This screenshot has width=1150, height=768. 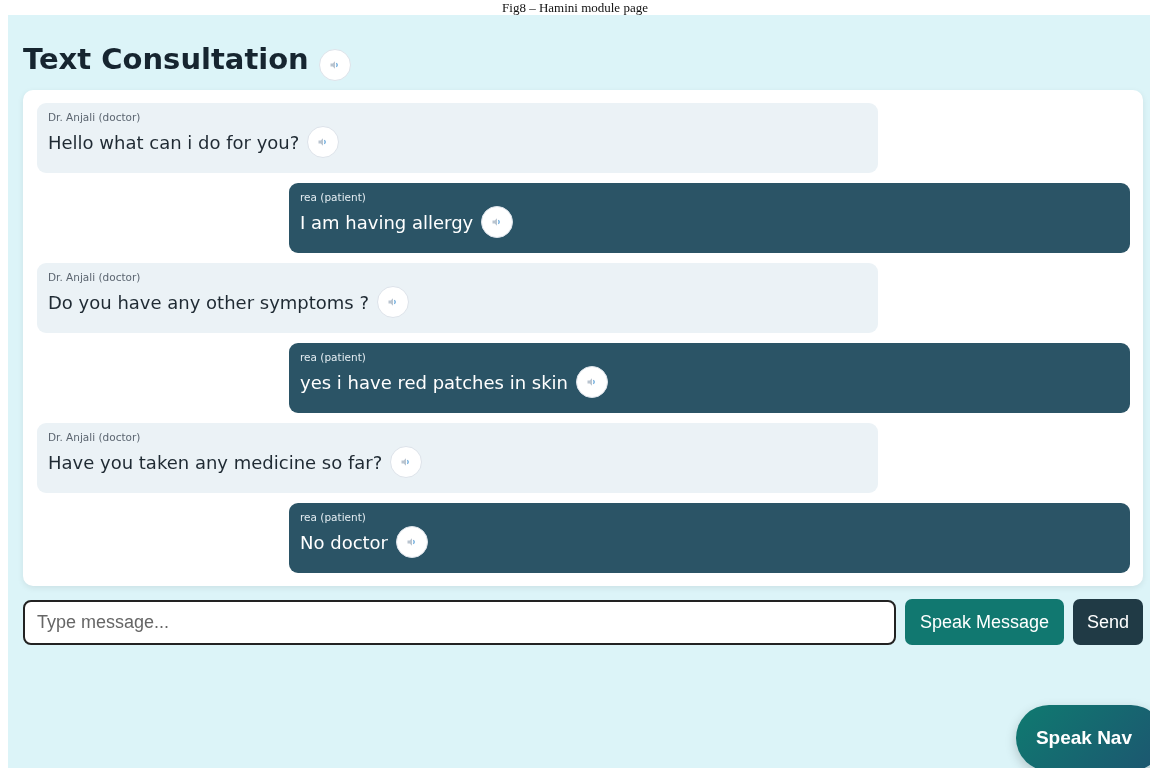 What do you see at coordinates (1107, 622) in the screenshot?
I see `send-button: Send` at bounding box center [1107, 622].